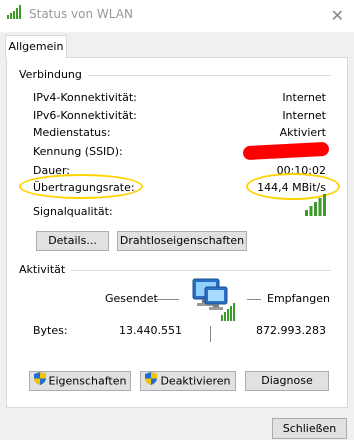  Describe the element at coordinates (286, 151) in the screenshot. I see `redaction-mark` at that location.